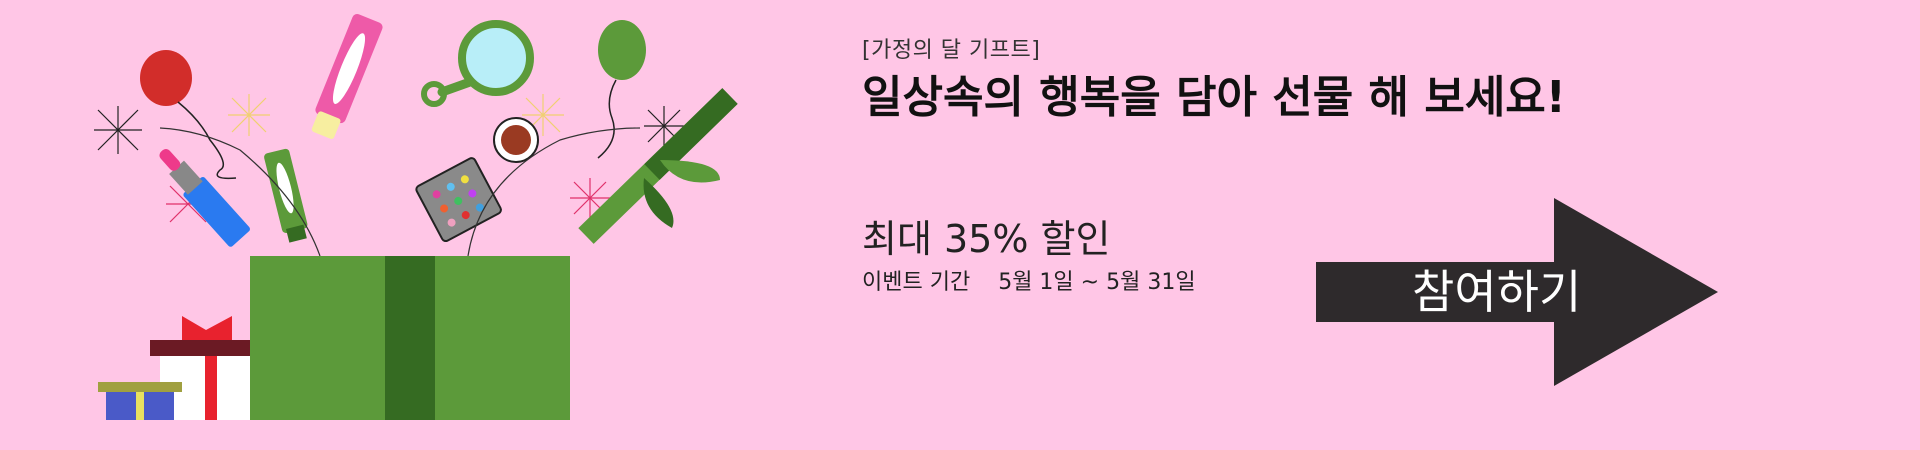  I want to click on eyebrow-label: [가정의 달 기프트], so click(951, 50).